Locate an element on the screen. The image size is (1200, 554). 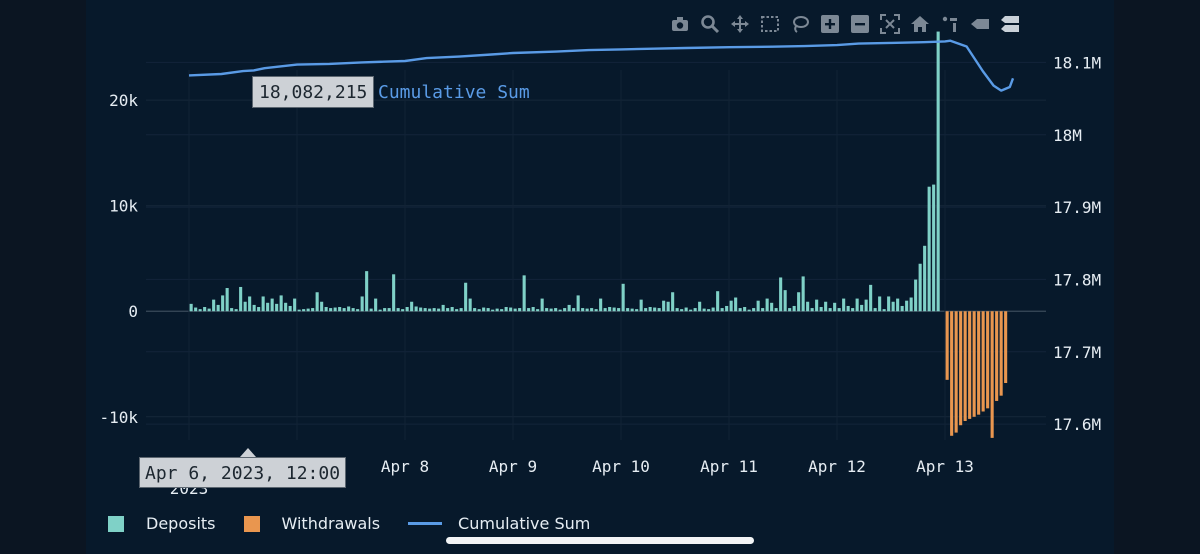
camera-icon is located at coordinates (680, 24).